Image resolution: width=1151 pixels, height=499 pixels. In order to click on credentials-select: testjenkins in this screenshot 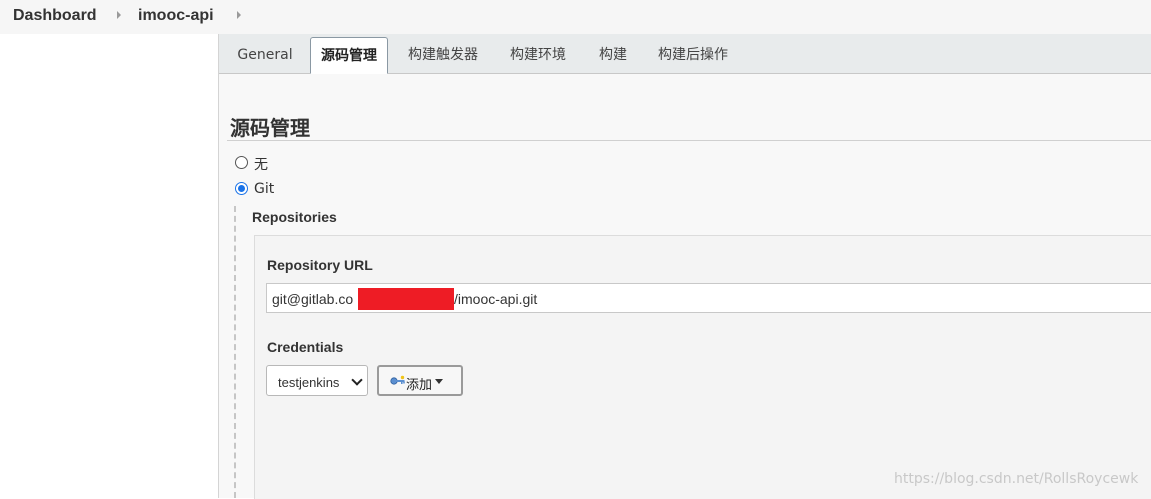, I will do `click(317, 380)`.